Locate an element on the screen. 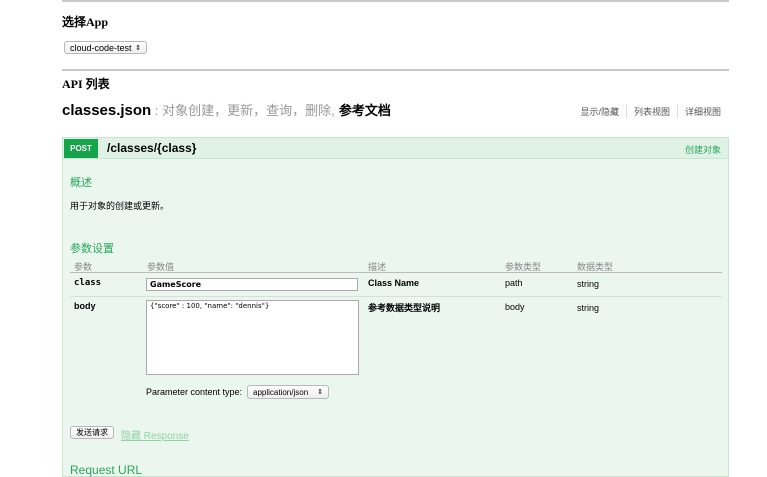 This screenshot has height=477, width=767. content-type-label: Parameter content type: is located at coordinates (194, 392).